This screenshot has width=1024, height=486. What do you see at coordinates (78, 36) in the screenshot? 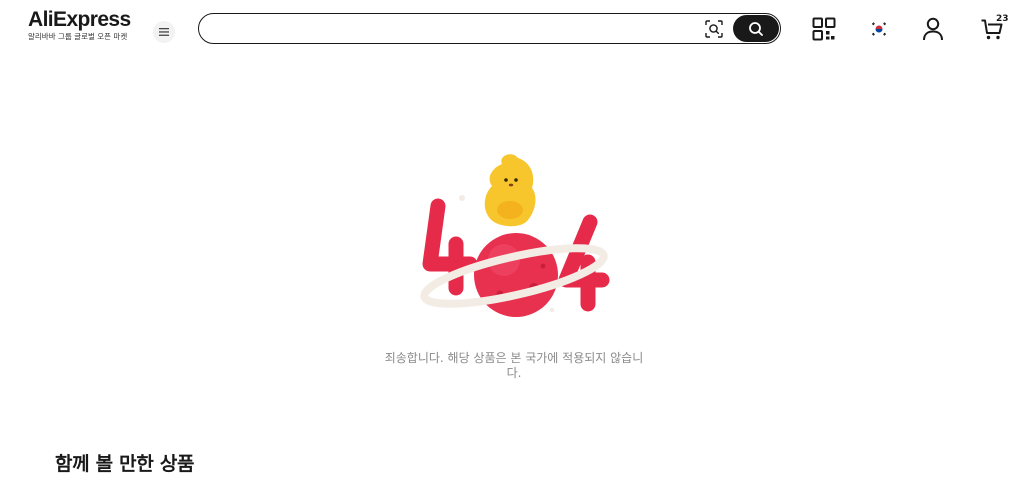
I see `logo-subtitle: 알리바바 그룹 글로벌 오픈 마켓` at bounding box center [78, 36].